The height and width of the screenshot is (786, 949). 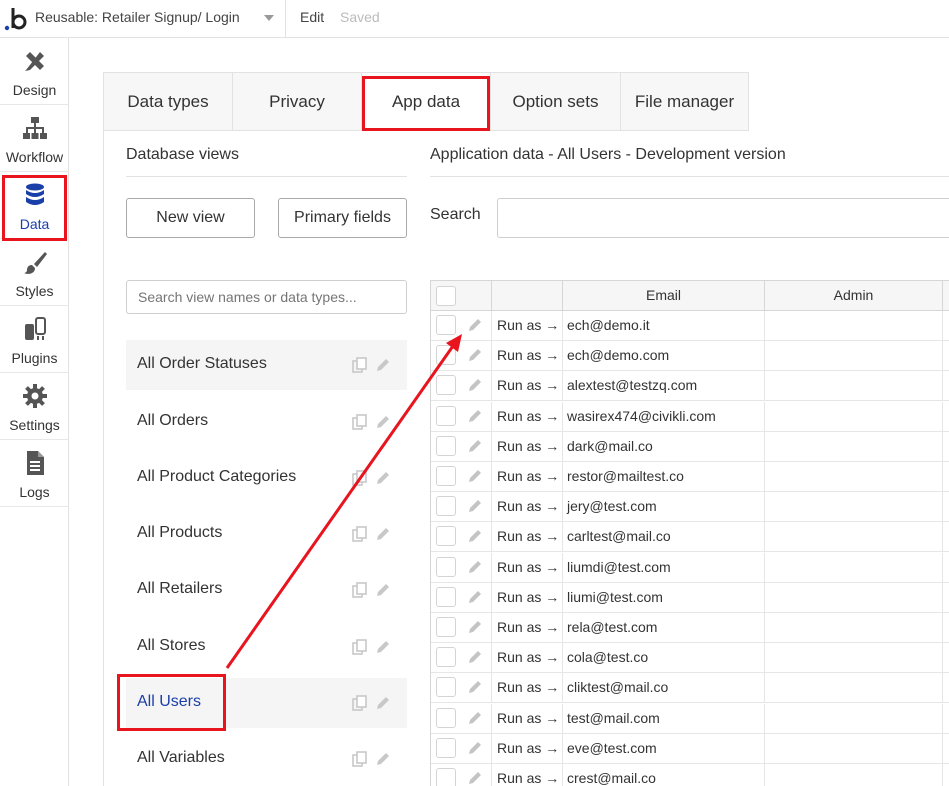 What do you see at coordinates (34, 406) in the screenshot?
I see `sidebar-item-settings: Settings` at bounding box center [34, 406].